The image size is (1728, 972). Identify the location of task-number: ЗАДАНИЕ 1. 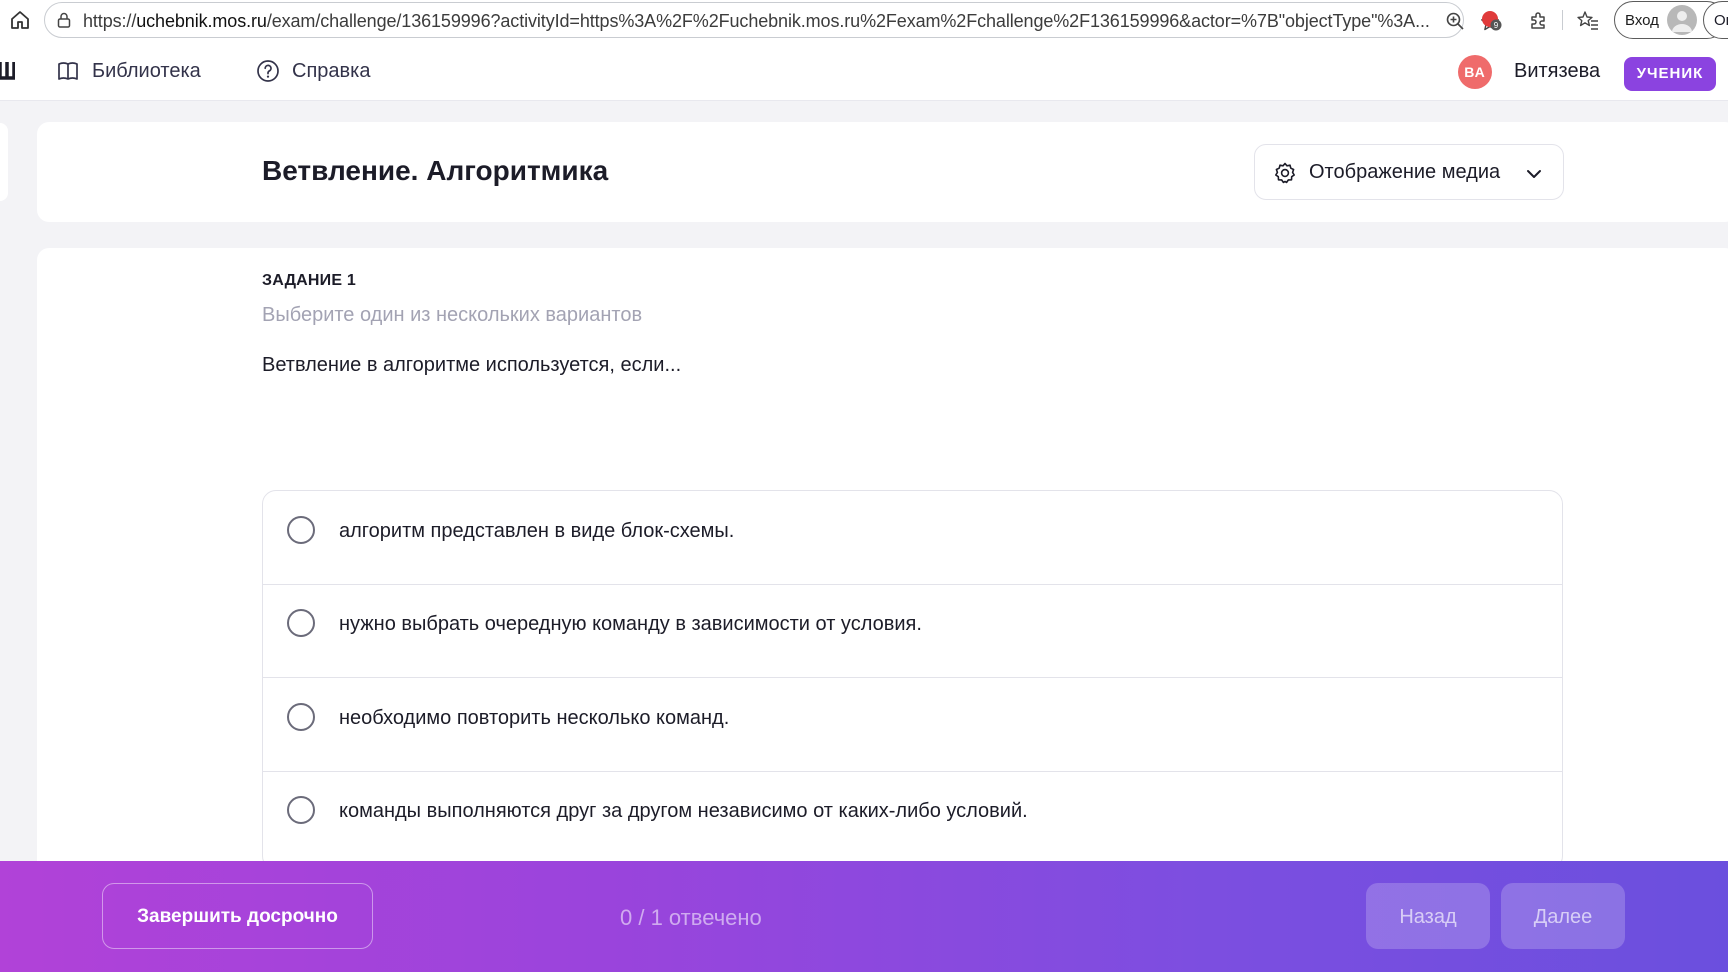
(309, 280).